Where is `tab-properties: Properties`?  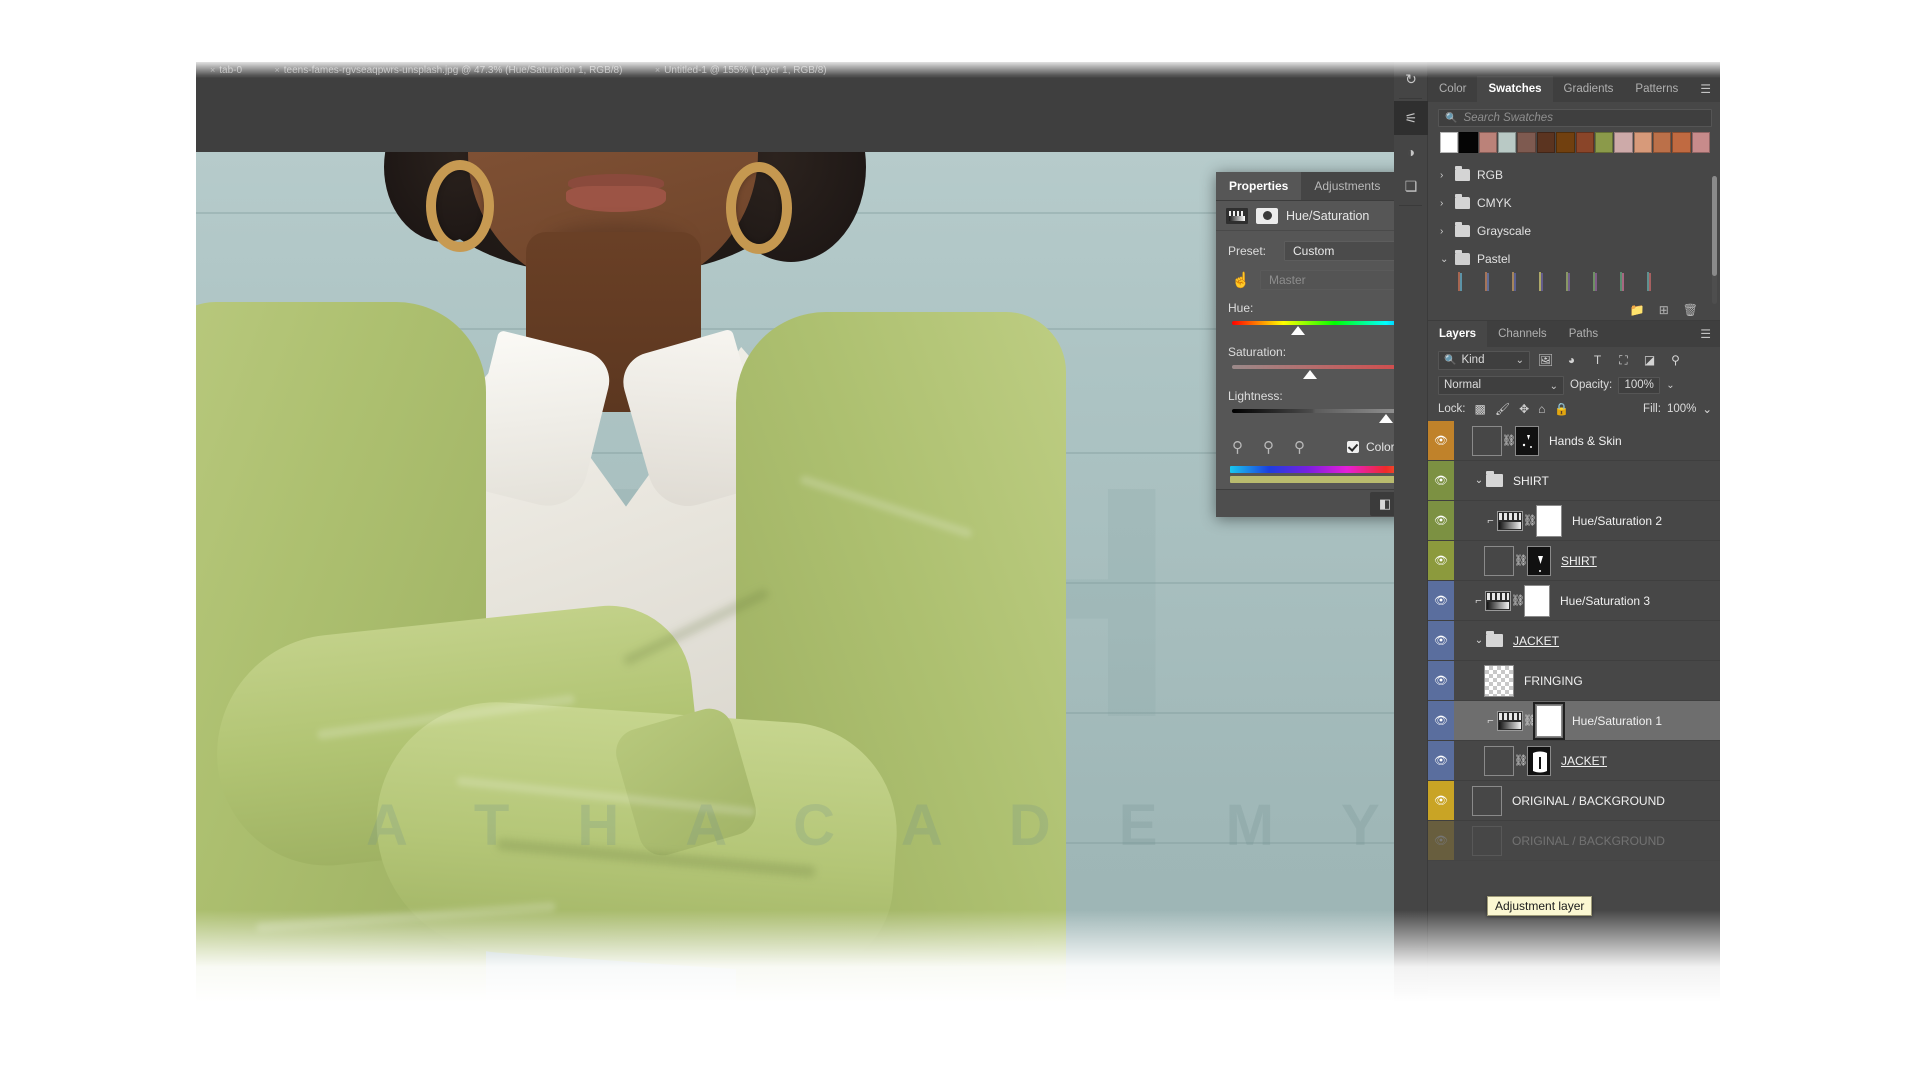 tab-properties: Properties is located at coordinates (1259, 186).